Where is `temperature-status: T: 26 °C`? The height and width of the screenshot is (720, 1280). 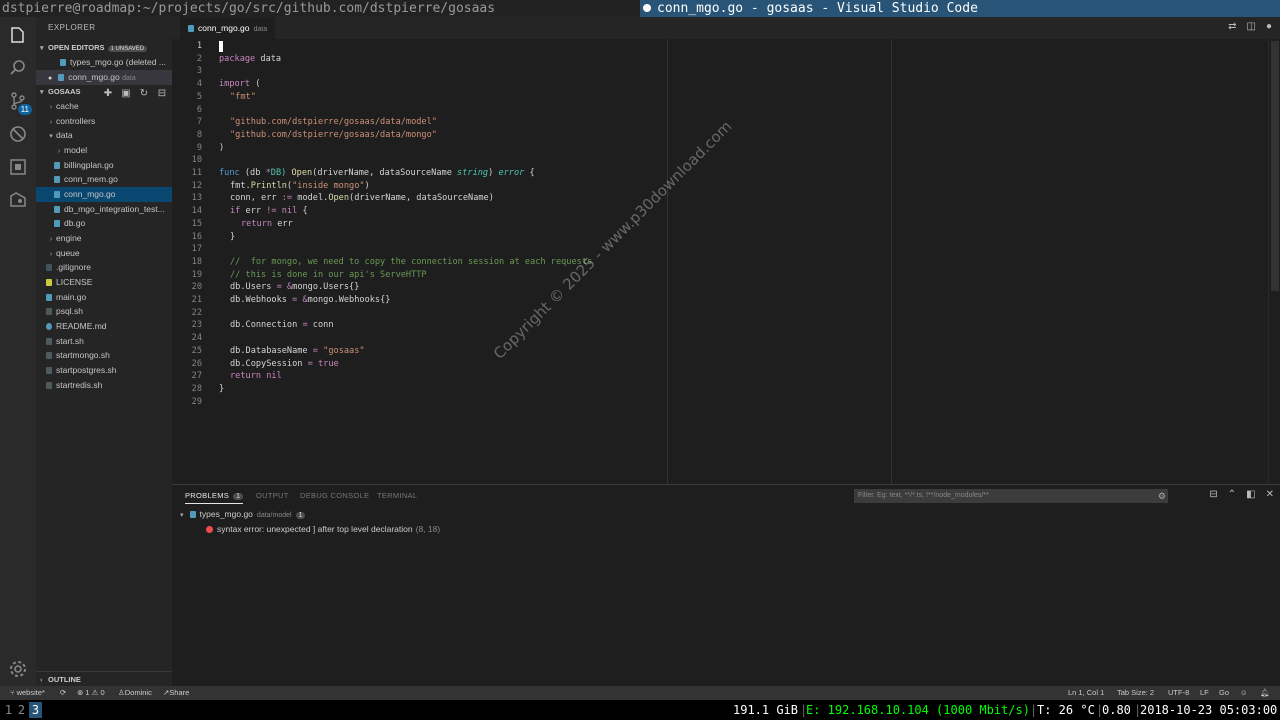
temperature-status: T: 26 °C is located at coordinates (1066, 710).